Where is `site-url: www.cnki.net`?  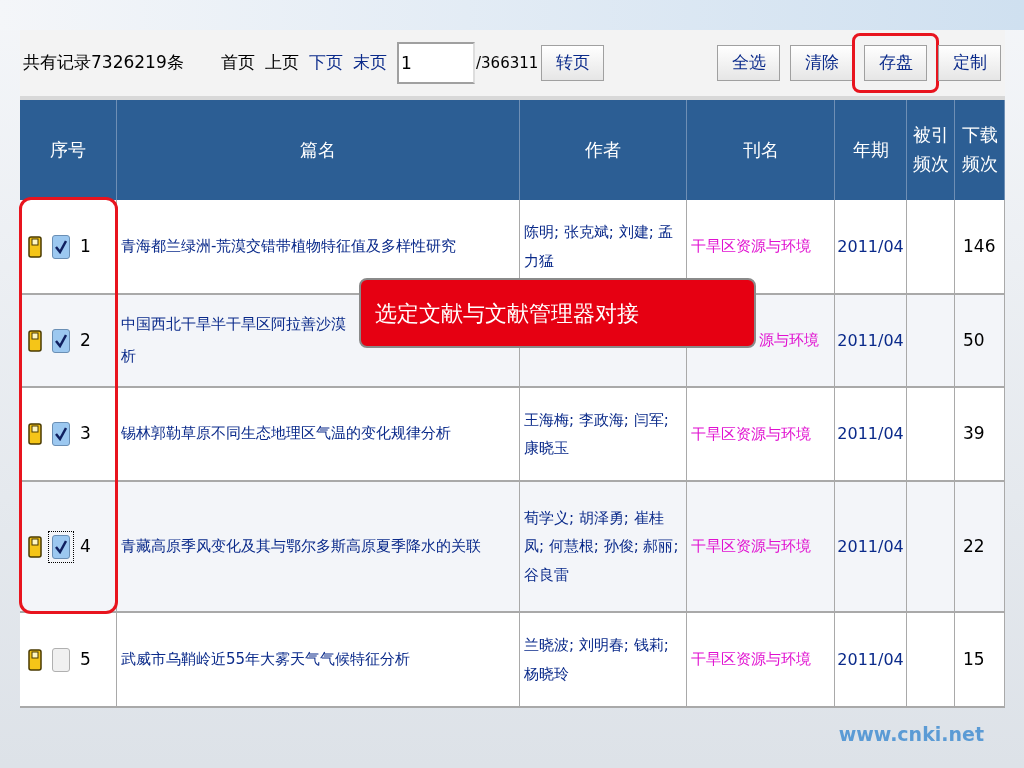
site-url: www.cnki.net is located at coordinates (911, 734).